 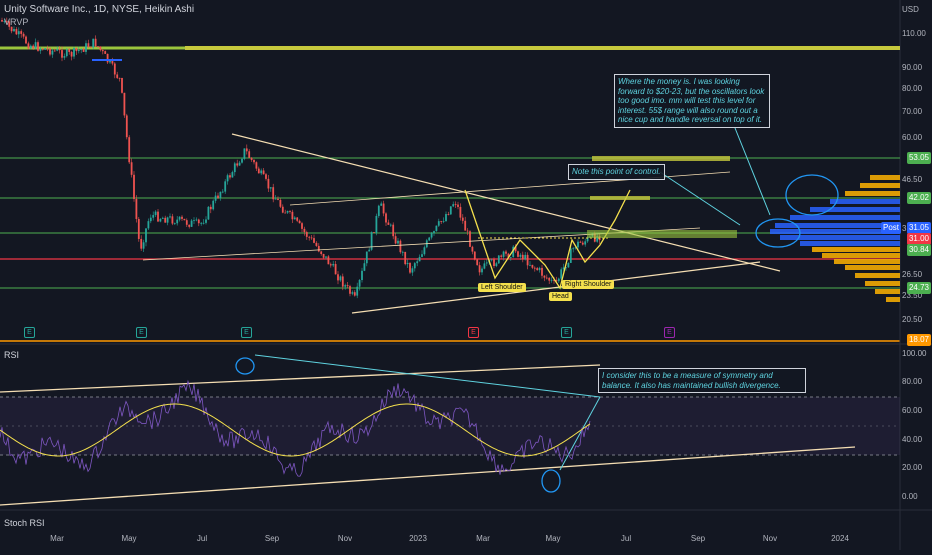 I want to click on time-axis-label: Mar, so click(x=483, y=538).